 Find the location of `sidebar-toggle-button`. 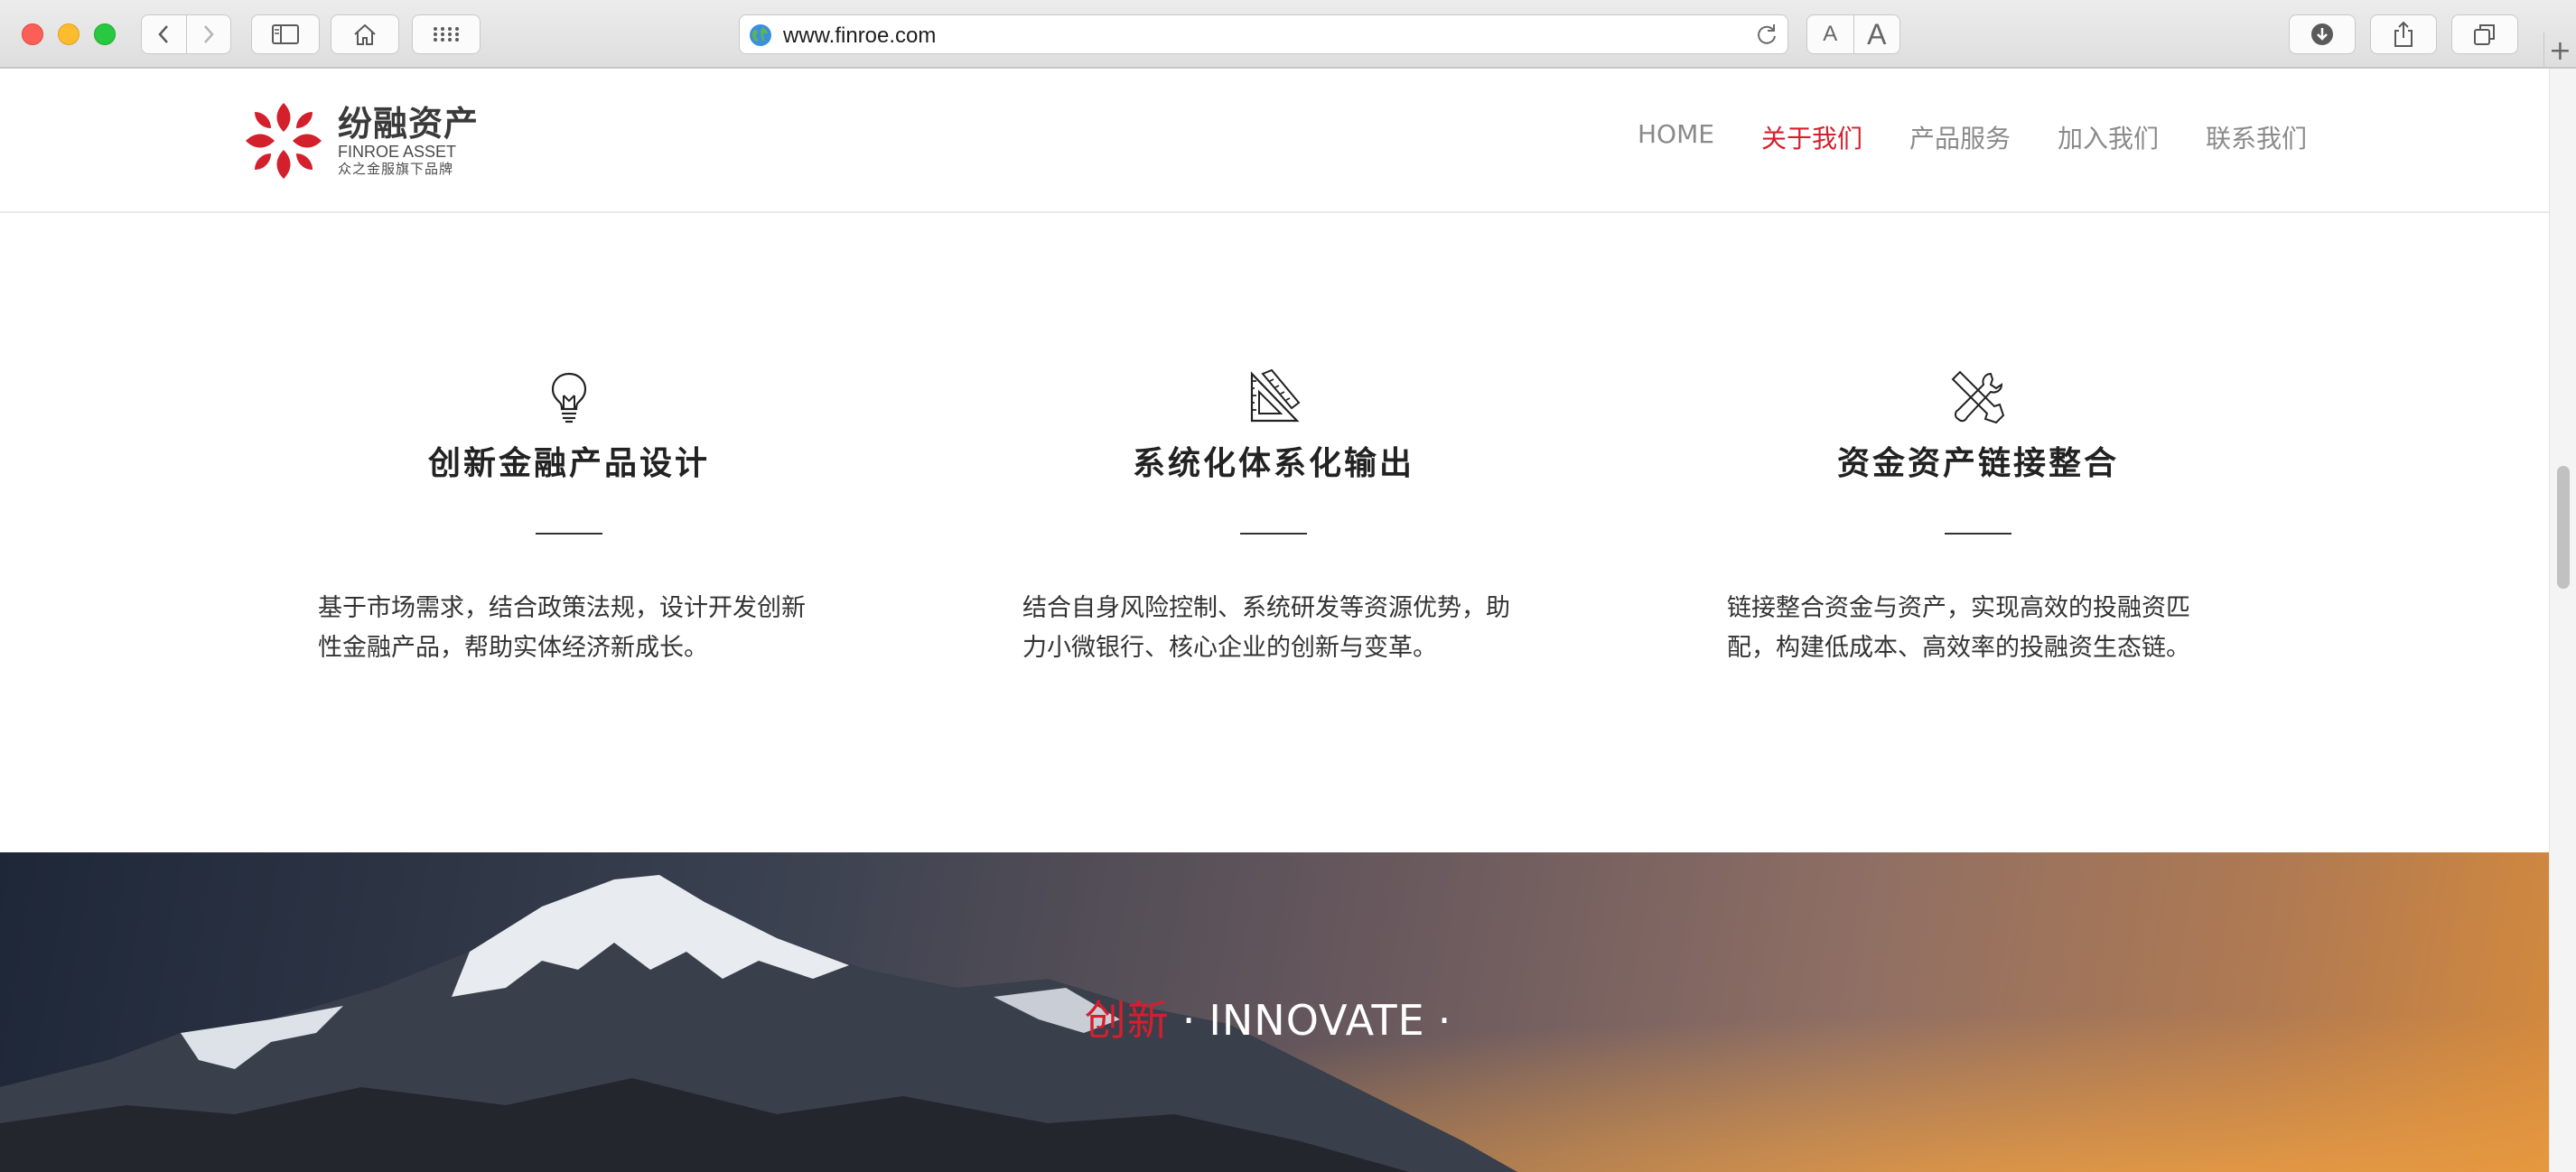

sidebar-toggle-button is located at coordinates (285, 34).